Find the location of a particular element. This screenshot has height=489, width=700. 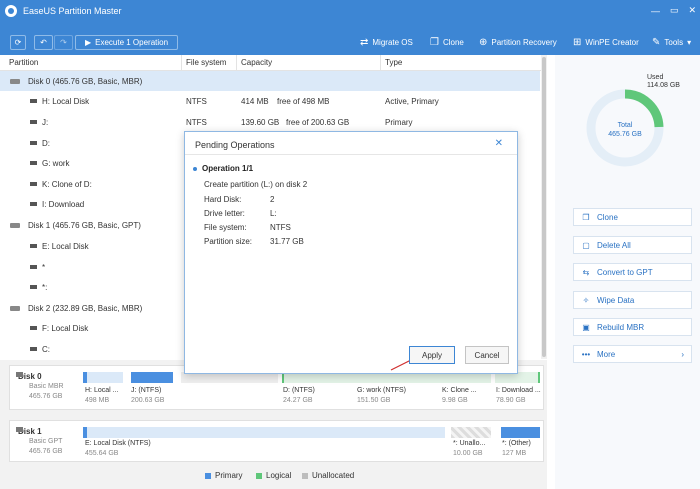

minimize-button: — is located at coordinates (655, 11).